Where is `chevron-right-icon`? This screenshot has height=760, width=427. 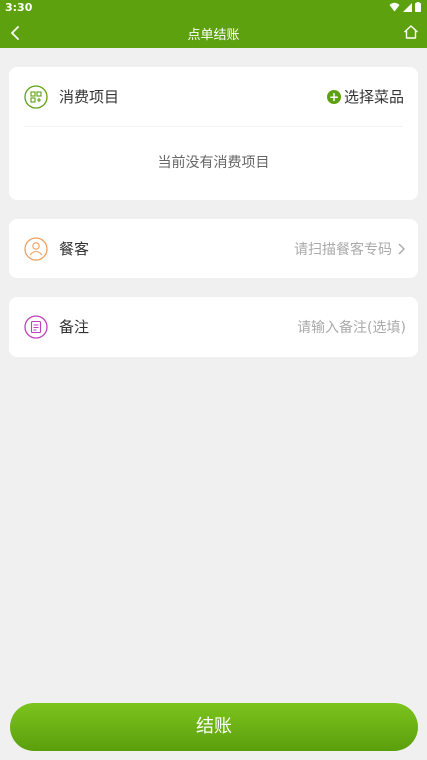 chevron-right-icon is located at coordinates (401, 248).